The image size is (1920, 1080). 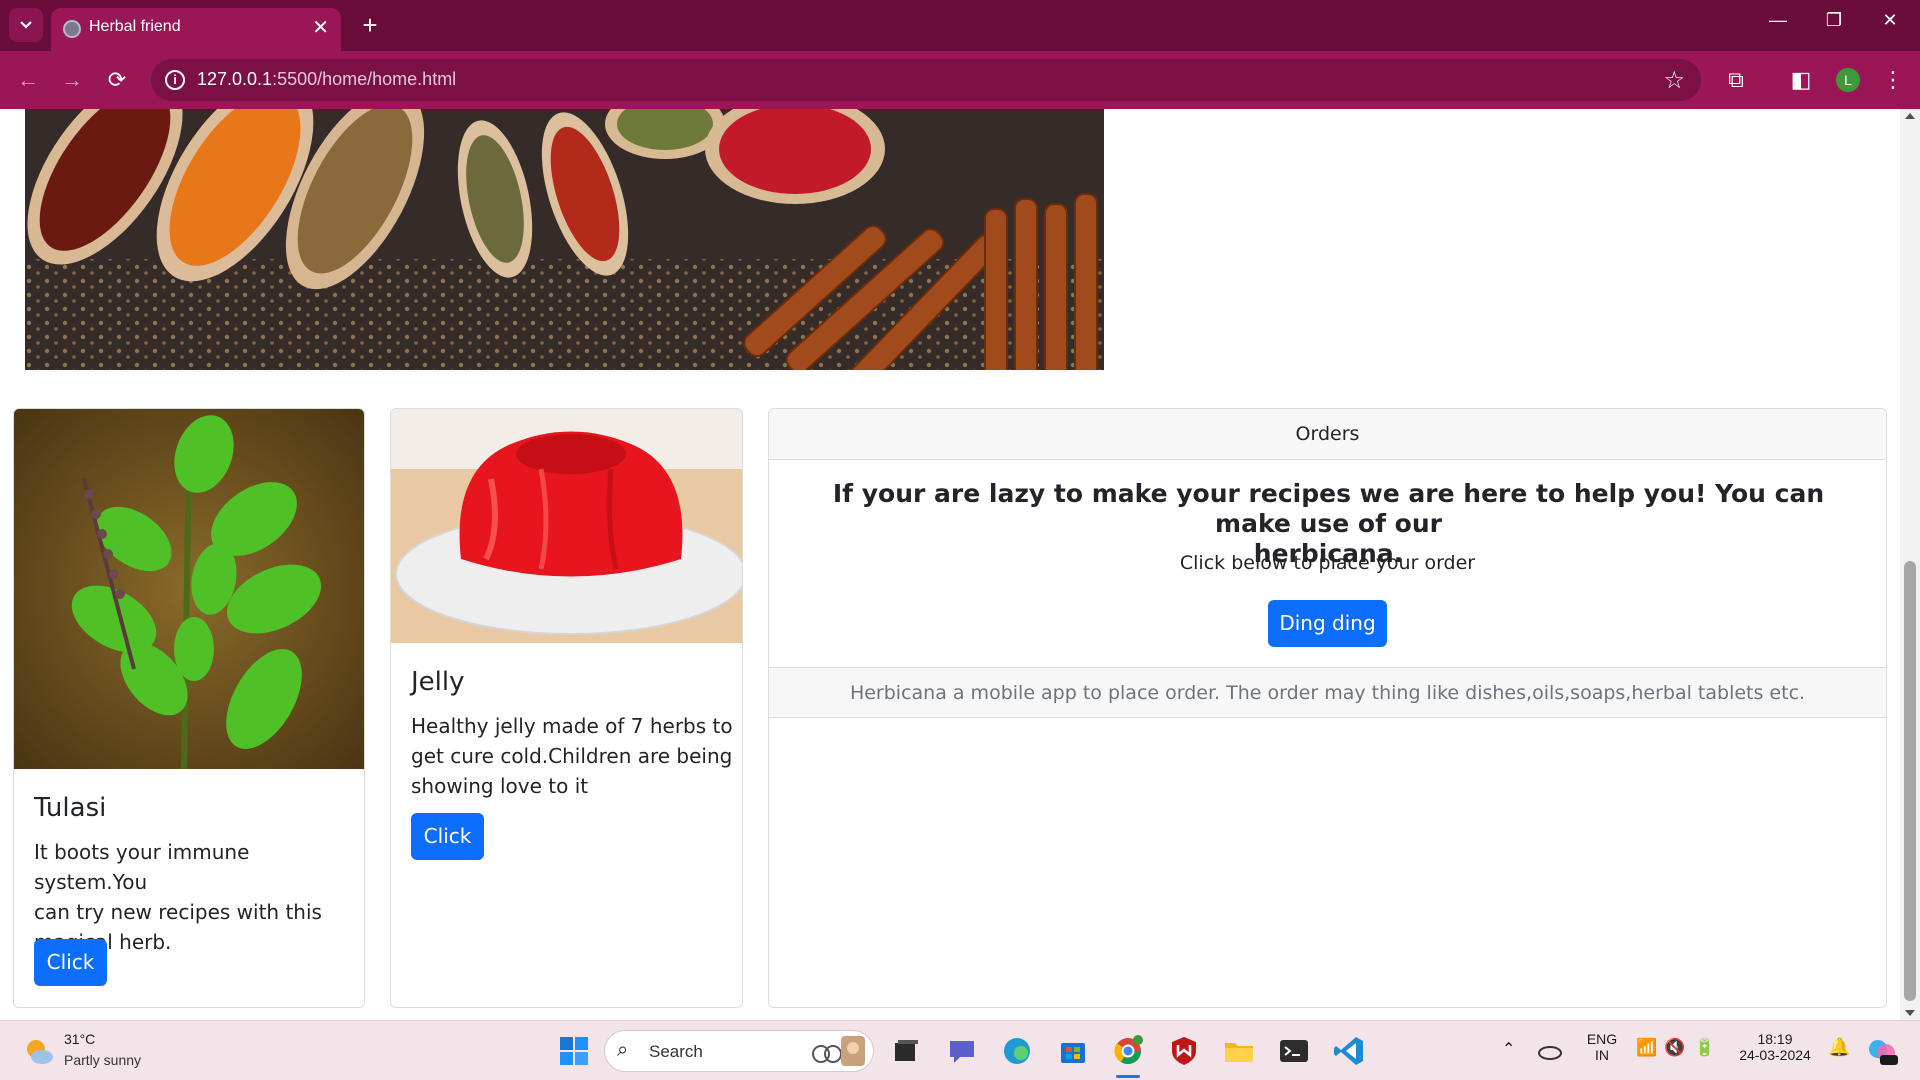 I want to click on spices-banner-image, so click(x=564, y=239).